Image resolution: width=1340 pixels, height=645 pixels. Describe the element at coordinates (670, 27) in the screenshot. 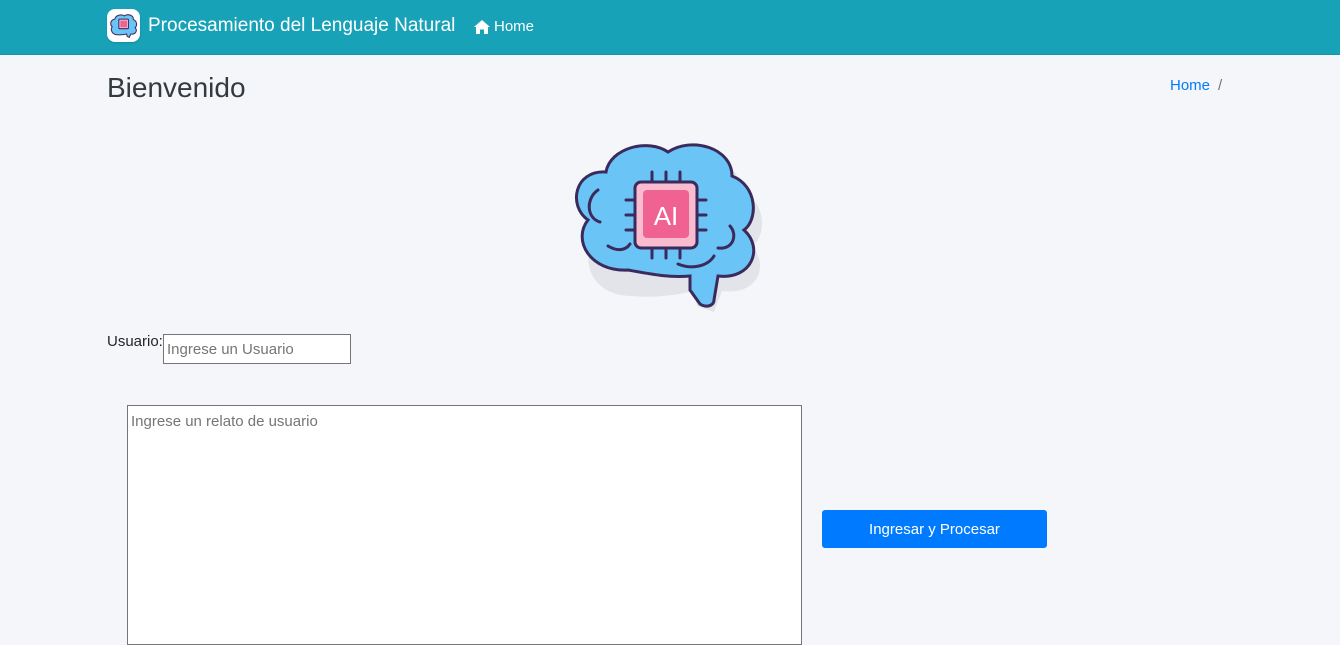

I see `top-navbar: Procesamiento del Lenguaje Natural Home` at that location.